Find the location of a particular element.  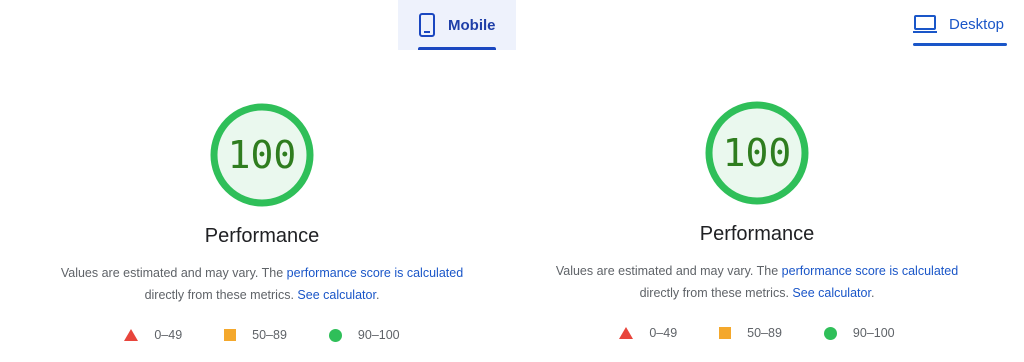

tab-desktop-underline is located at coordinates (960, 44).